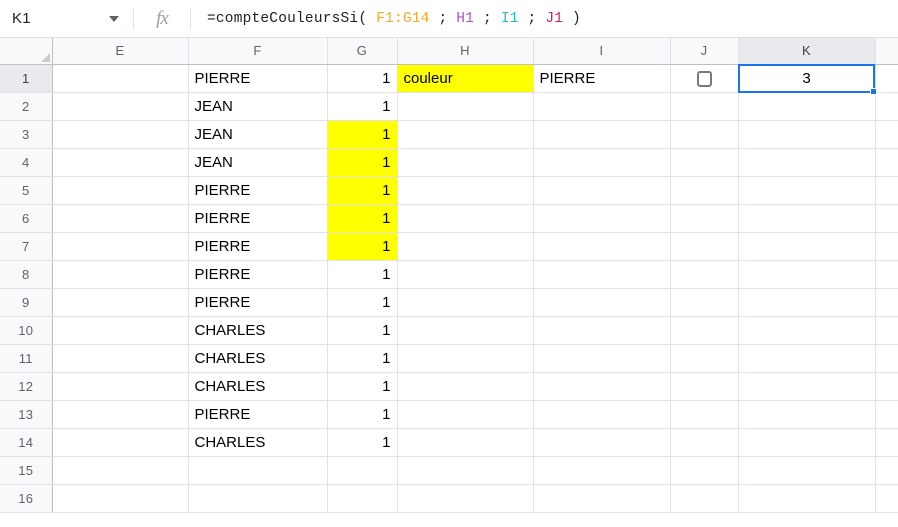 This screenshot has width=898, height=527. Describe the element at coordinates (704, 162) in the screenshot. I see `cell-j4` at that location.